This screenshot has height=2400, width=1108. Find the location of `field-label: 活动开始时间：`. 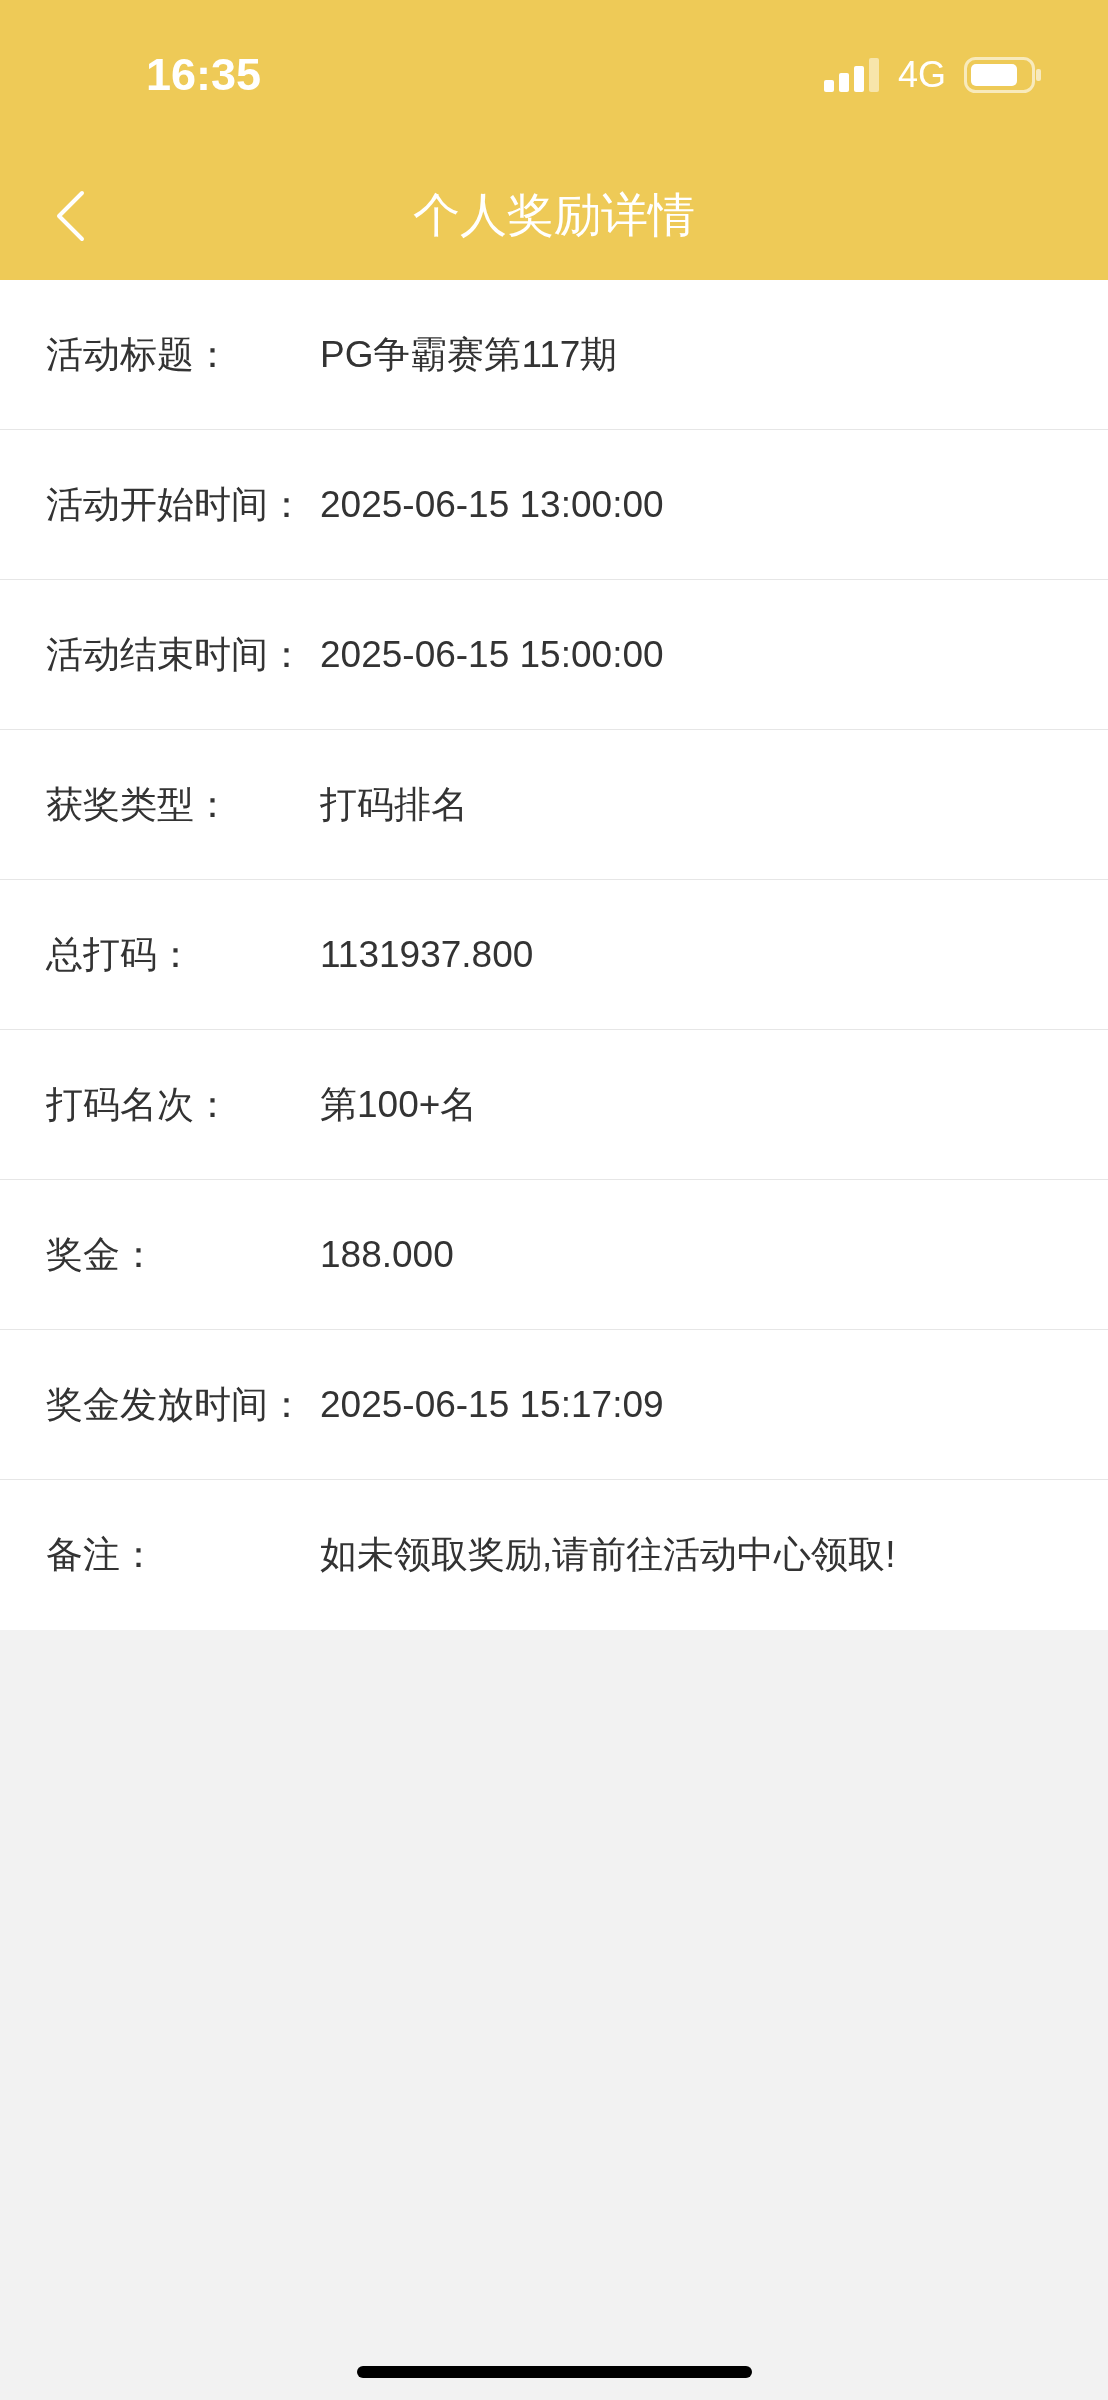

field-label: 活动开始时间： is located at coordinates (176, 504).